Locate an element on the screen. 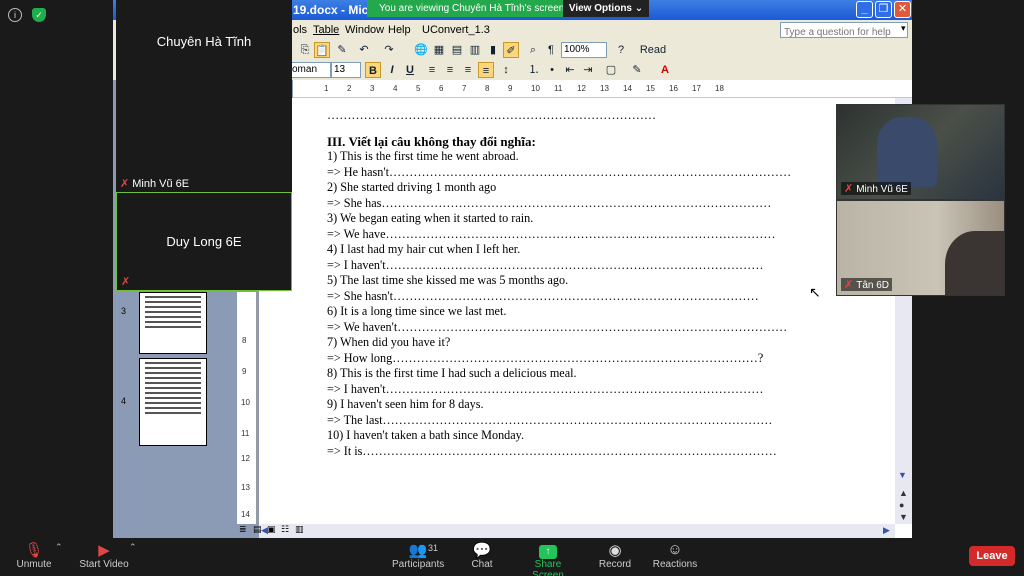 The image size is (1024, 576). menu-uconvert: UConvert_1.3 is located at coordinates (456, 30).